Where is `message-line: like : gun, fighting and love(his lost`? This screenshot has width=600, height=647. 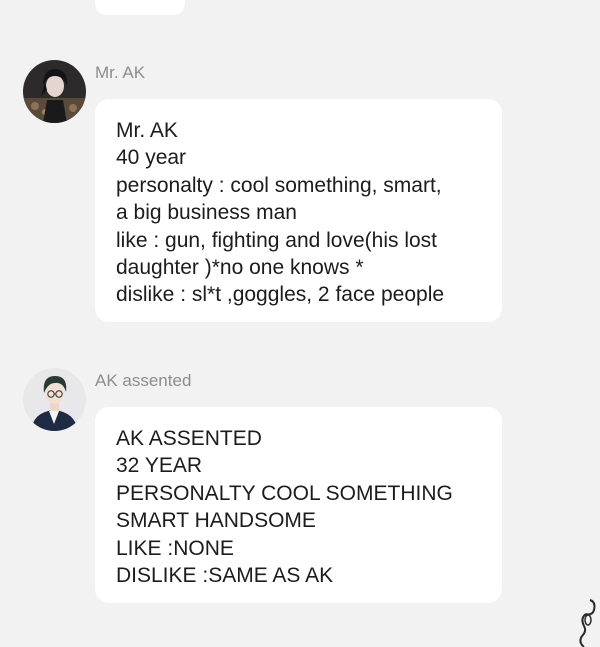
message-line: like : gun, fighting and love(his lost is located at coordinates (277, 240).